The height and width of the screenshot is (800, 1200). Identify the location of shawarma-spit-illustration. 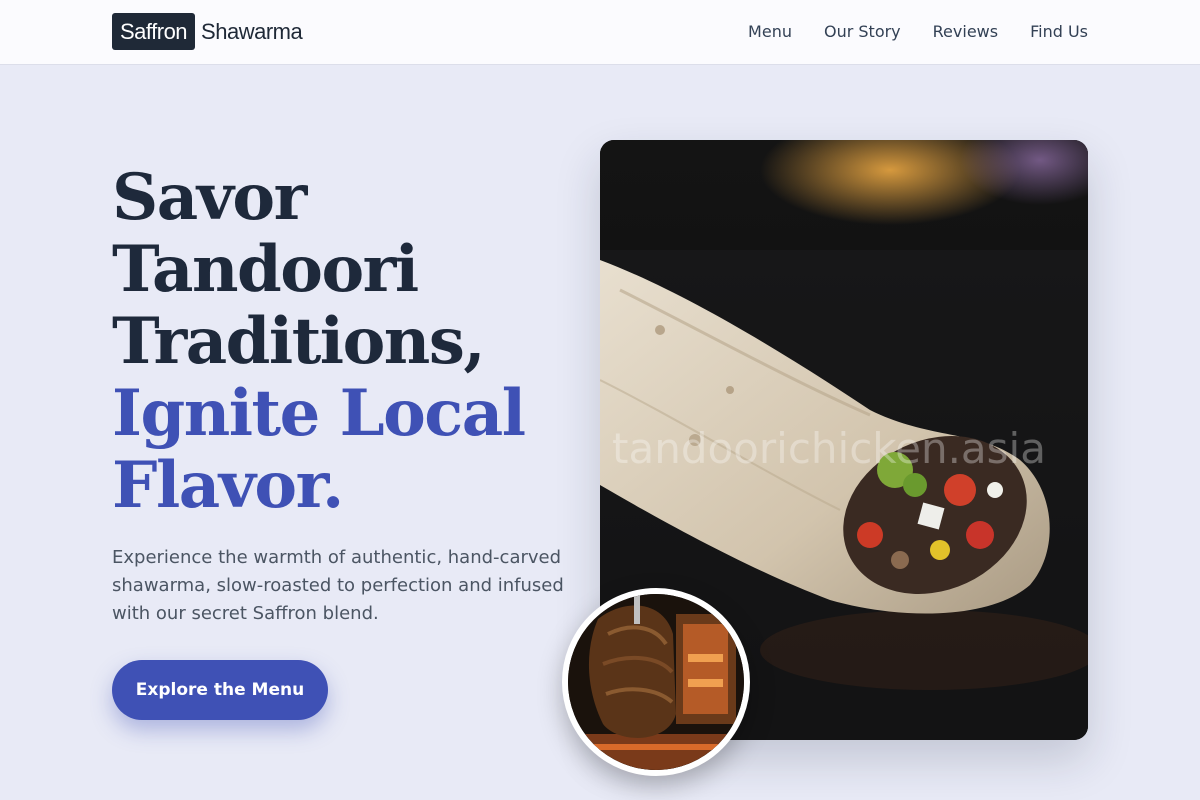
(656, 682).